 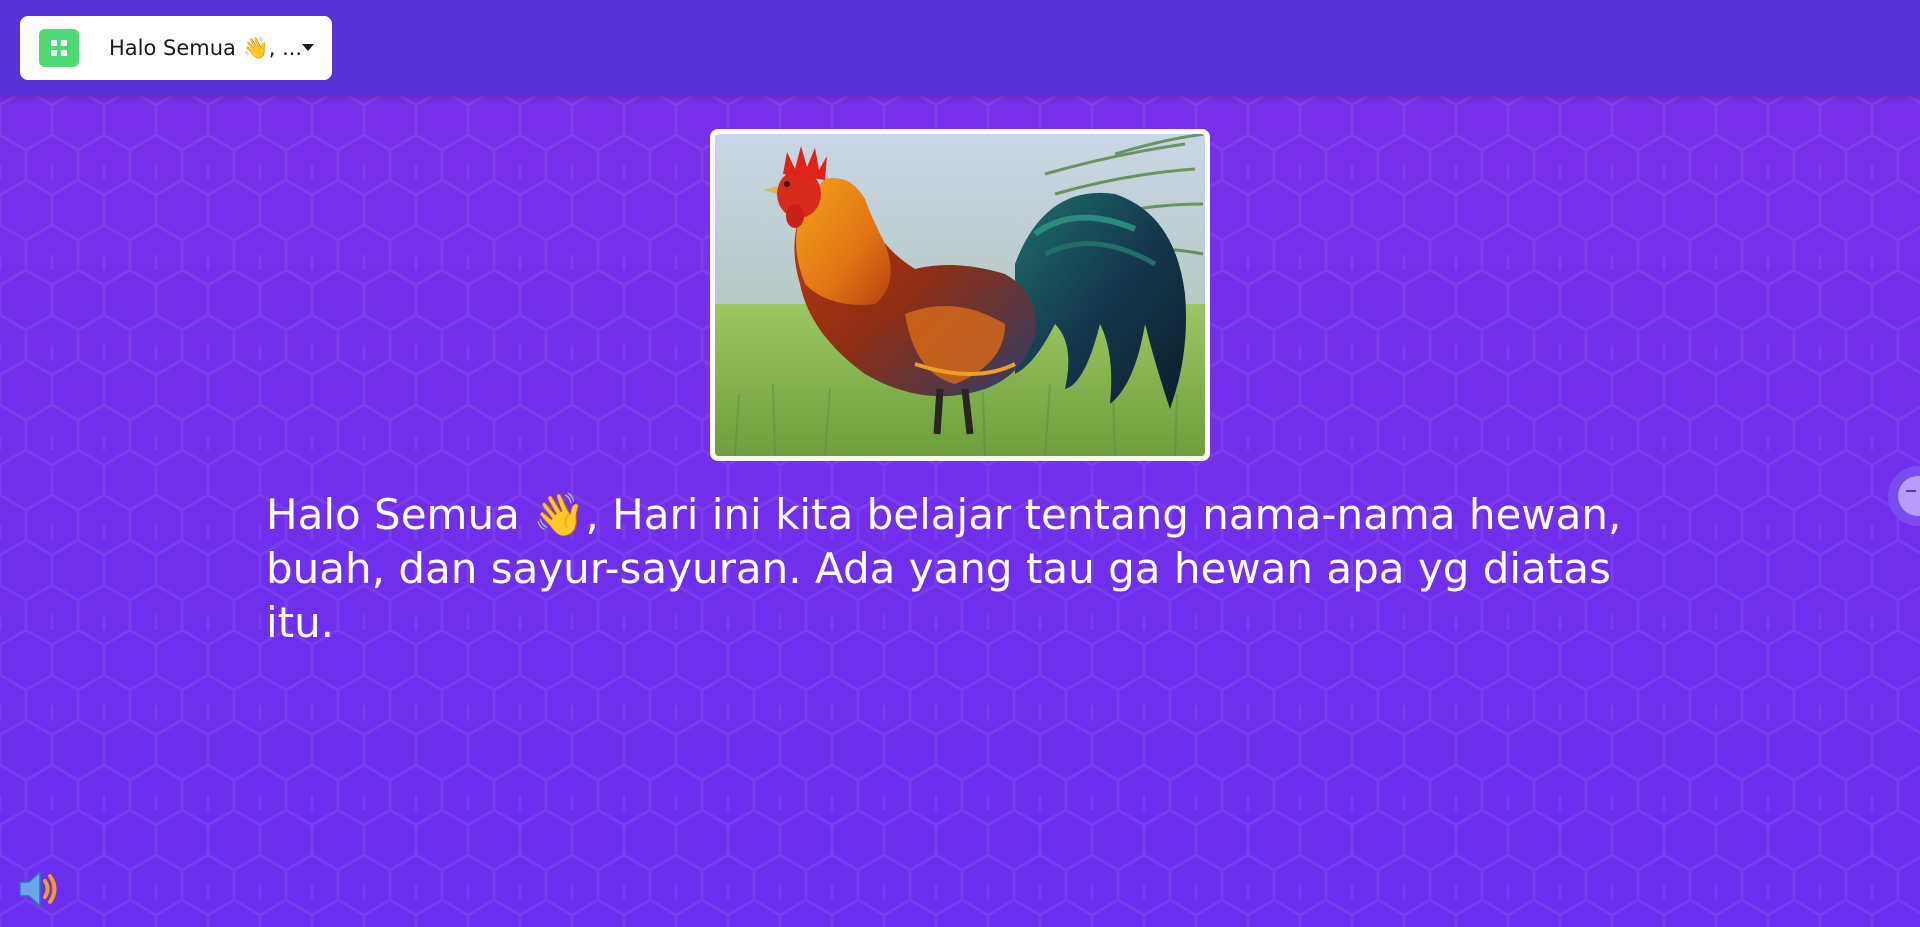 What do you see at coordinates (1911, 491) in the screenshot?
I see `arrow-icon` at bounding box center [1911, 491].